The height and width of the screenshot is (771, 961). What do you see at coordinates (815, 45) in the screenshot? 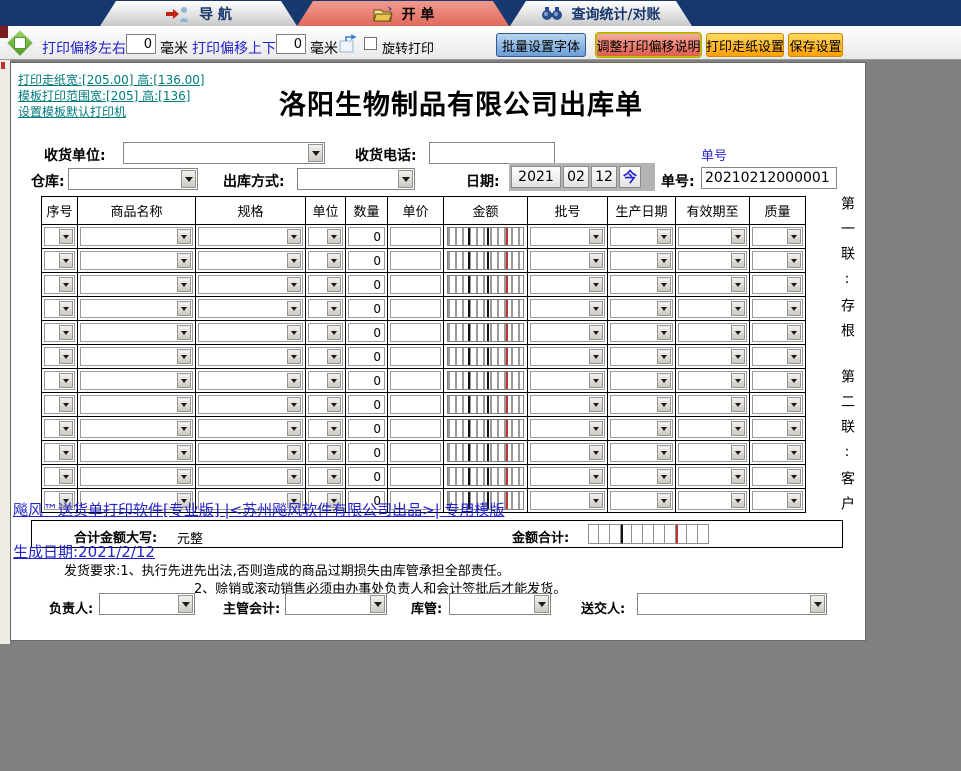
I see `save-settings-button: 保存设置` at bounding box center [815, 45].